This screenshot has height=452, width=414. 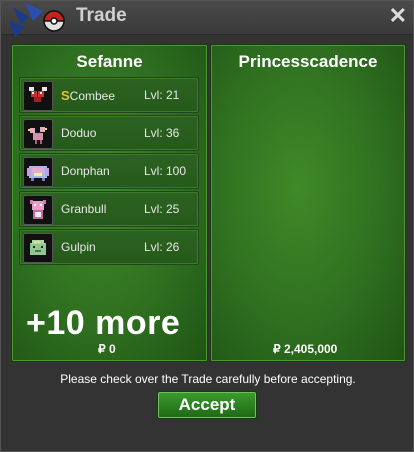 I want to click on shiny-icon: S, so click(x=65, y=95).